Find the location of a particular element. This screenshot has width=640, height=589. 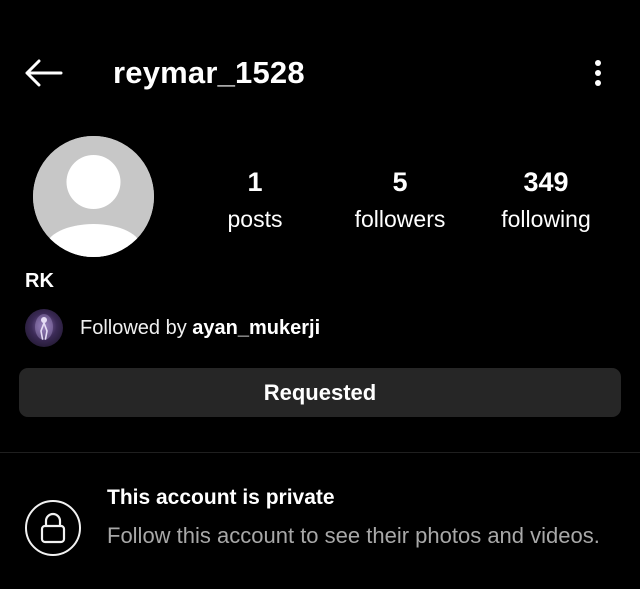

private-account-title: This account is private is located at coordinates (221, 497).